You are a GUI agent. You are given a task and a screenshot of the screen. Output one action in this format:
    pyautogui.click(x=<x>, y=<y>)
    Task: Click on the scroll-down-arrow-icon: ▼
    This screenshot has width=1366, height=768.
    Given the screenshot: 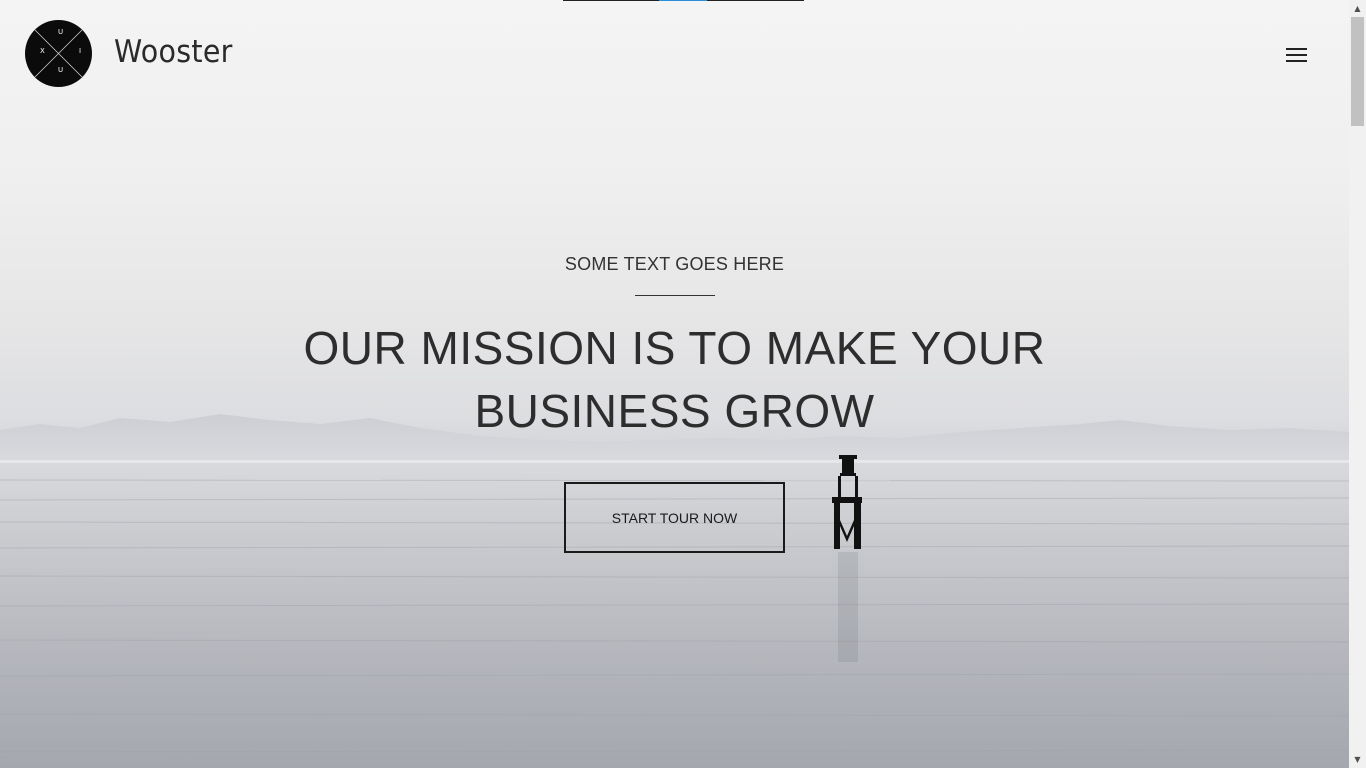 What is the action you would take?
    pyautogui.click(x=1357, y=759)
    